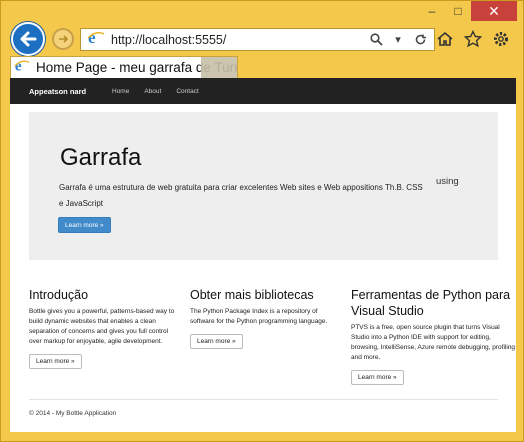 The width and height of the screenshot is (524, 442). I want to click on window-caption-buttons: – □ ✕, so click(468, 11).